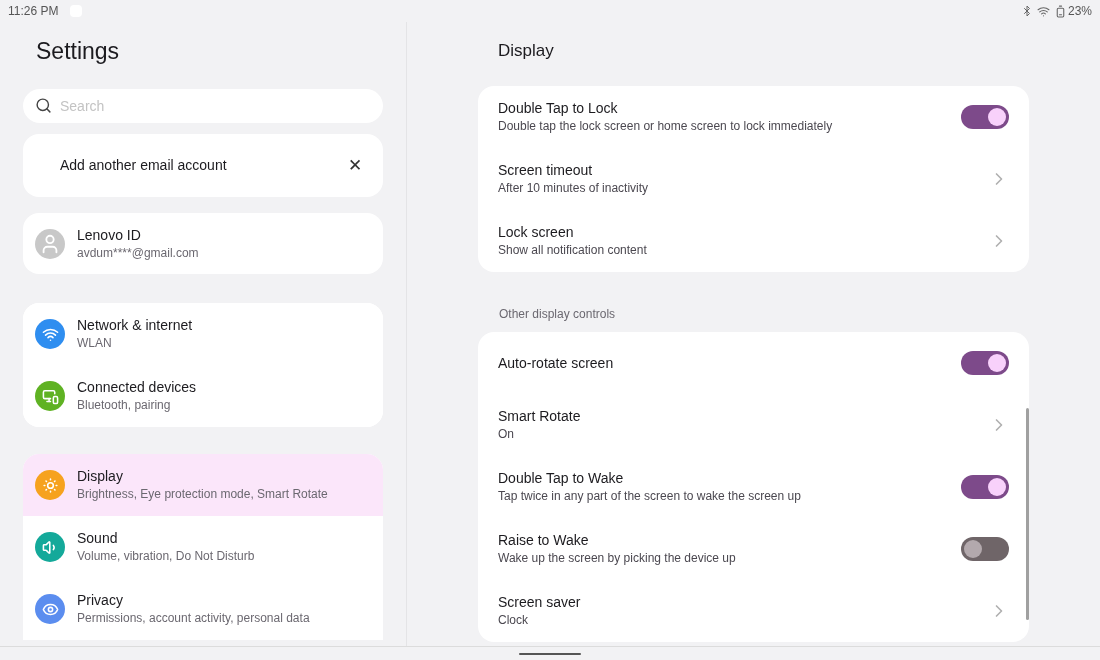  I want to click on item-title: Connected devices, so click(137, 387).